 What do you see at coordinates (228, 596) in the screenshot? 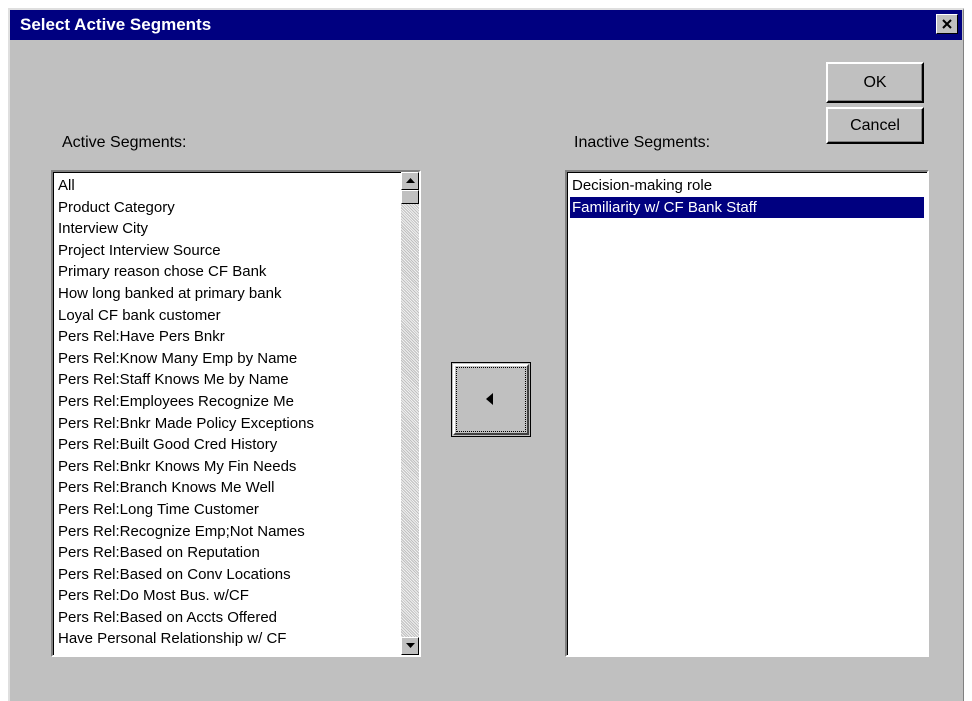
I see `list-item: Pers Rel:Do Most Bus. w/CF` at bounding box center [228, 596].